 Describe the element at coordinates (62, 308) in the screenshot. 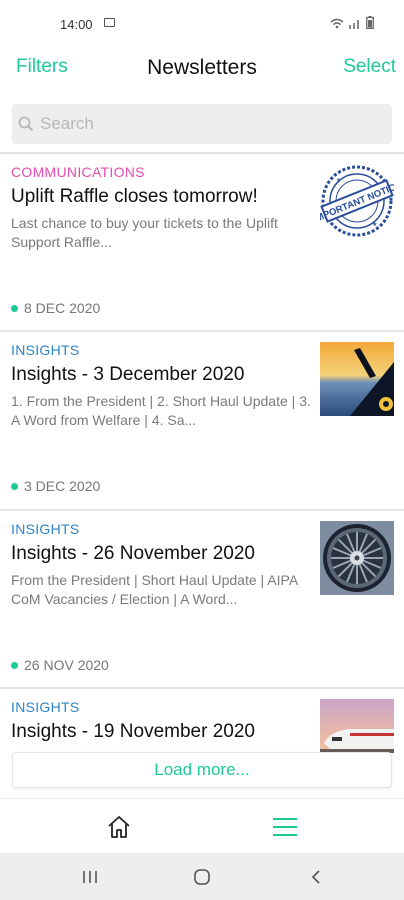

I see `item-date-text: 8 DEC 2020` at that location.